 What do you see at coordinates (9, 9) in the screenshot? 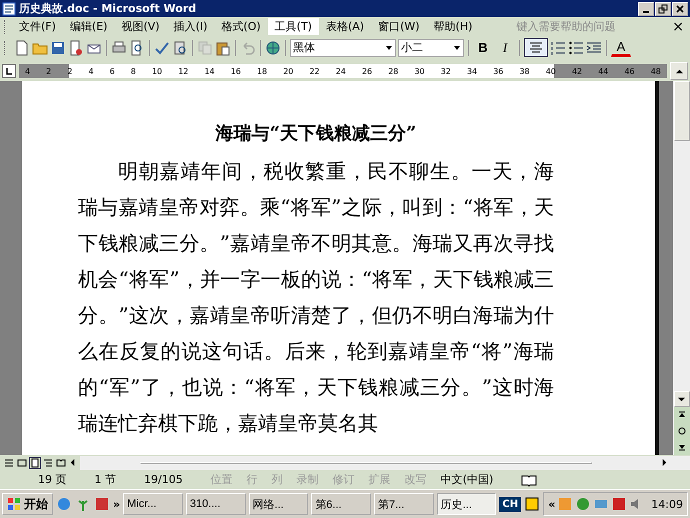
I see `document-icon` at bounding box center [9, 9].